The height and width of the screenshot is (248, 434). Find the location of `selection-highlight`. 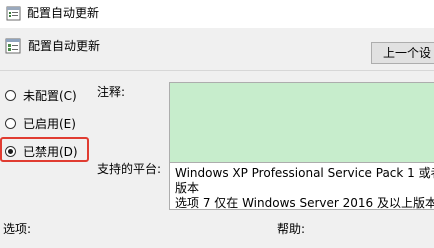

selection-highlight is located at coordinates (44, 149).